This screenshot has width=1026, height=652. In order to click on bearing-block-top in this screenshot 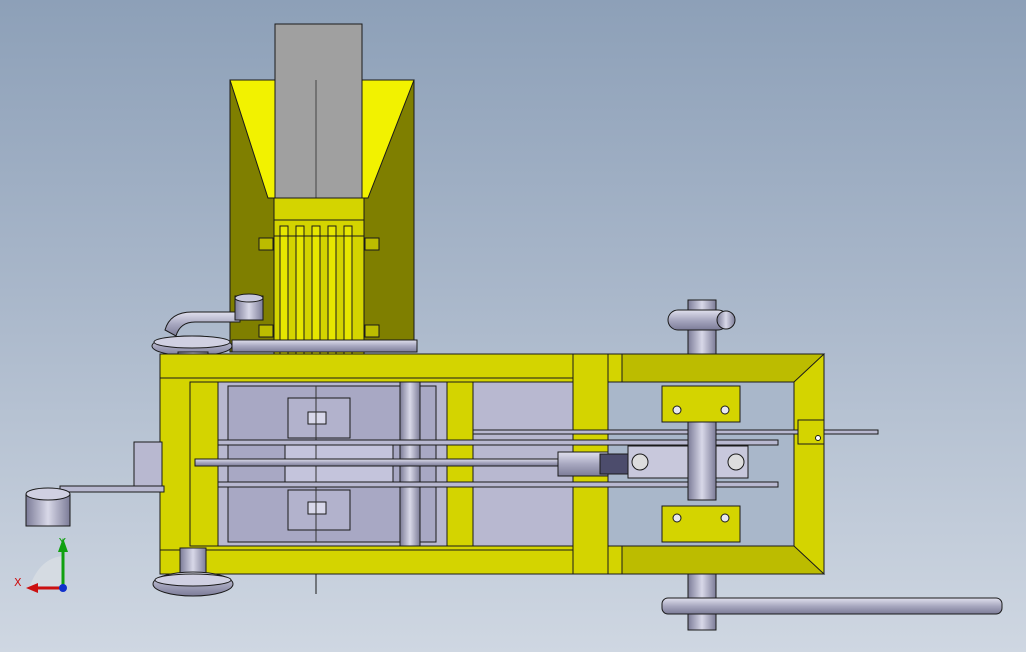, I will do `click(701, 404)`.